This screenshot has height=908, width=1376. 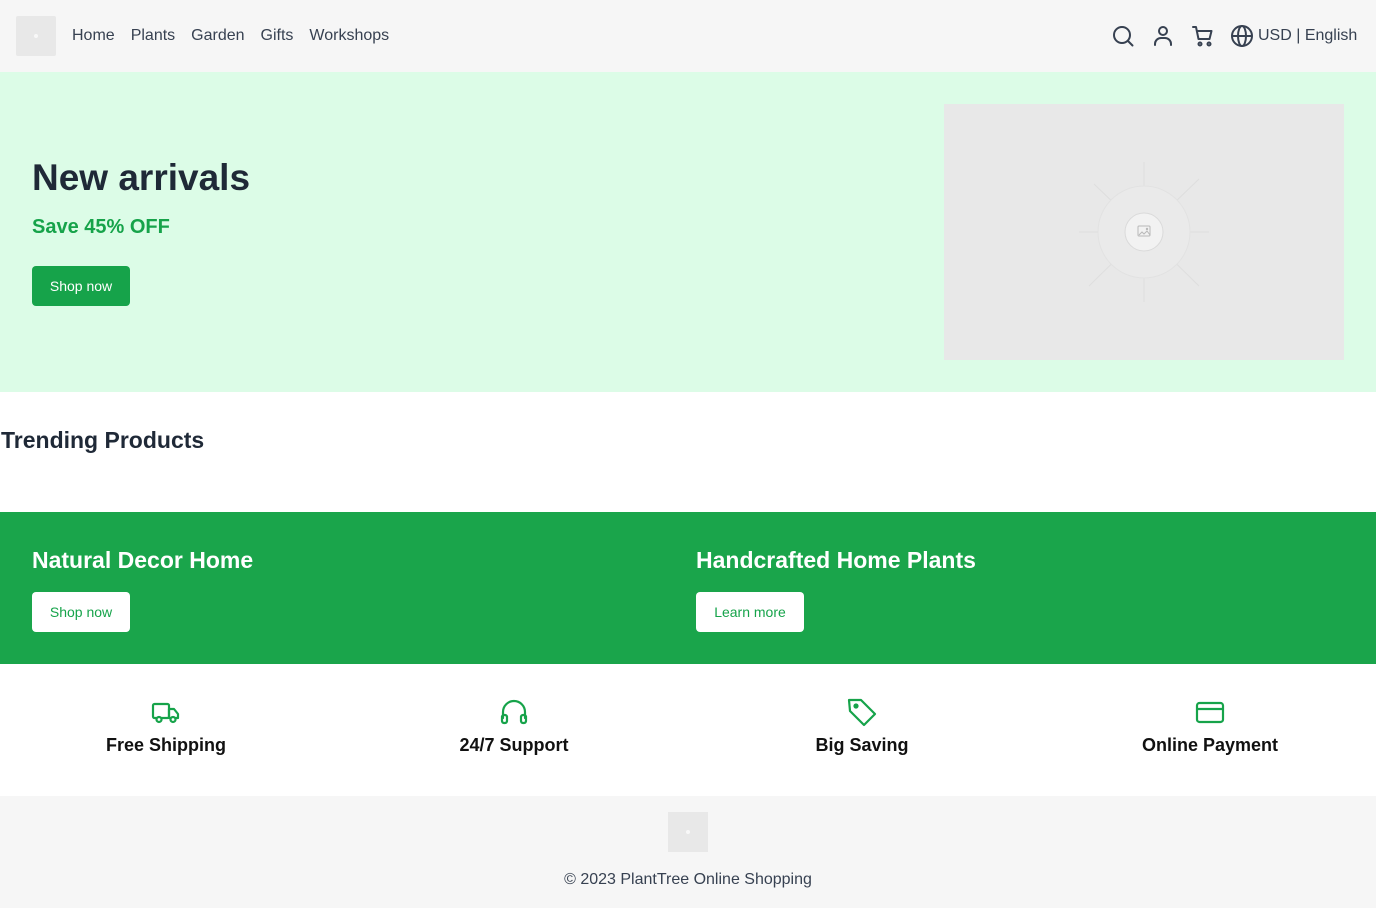 What do you see at coordinates (93, 36) in the screenshot?
I see `nav-home: Home` at bounding box center [93, 36].